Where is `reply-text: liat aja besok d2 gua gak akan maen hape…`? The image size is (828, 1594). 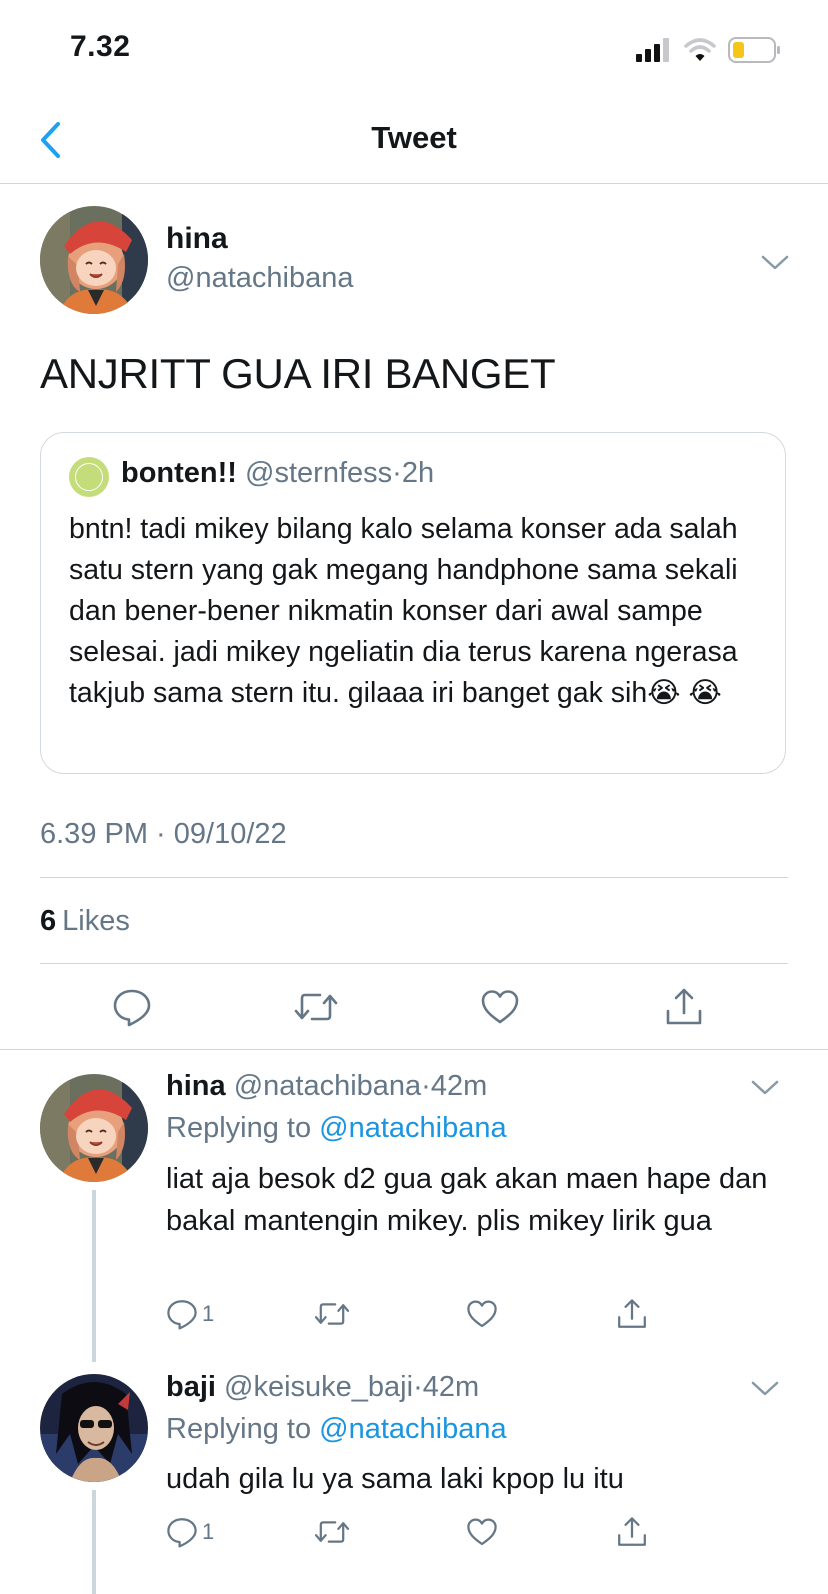 reply-text: liat aja besok d2 gua gak akan maen hape… is located at coordinates (467, 1200).